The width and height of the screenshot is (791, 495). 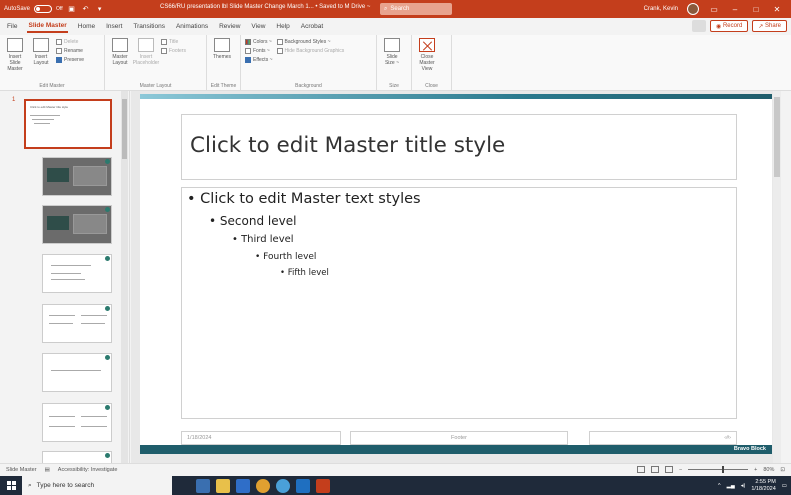 I want to click on footer-placeholder: Footer, so click(x=459, y=438).